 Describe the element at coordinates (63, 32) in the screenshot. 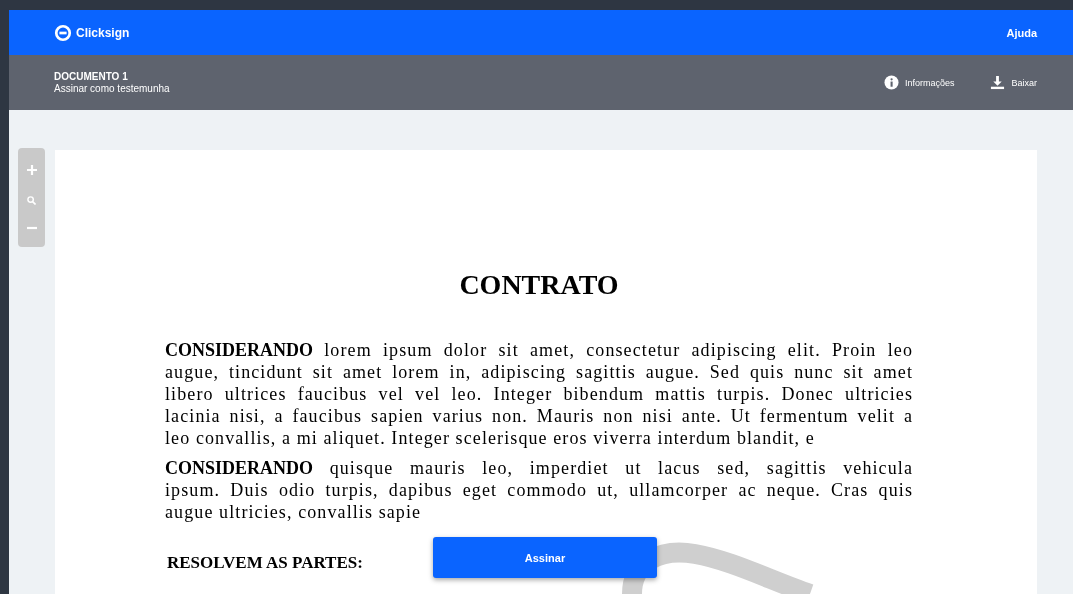

I see `logo-icon` at that location.